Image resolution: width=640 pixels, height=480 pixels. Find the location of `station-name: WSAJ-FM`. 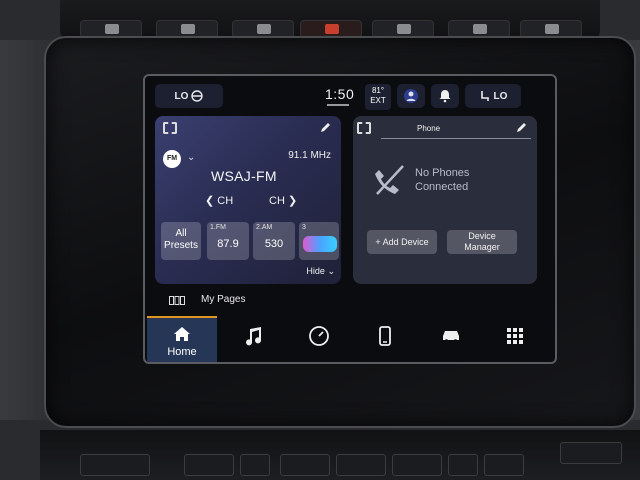

station-name: WSAJ-FM is located at coordinates (244, 176).